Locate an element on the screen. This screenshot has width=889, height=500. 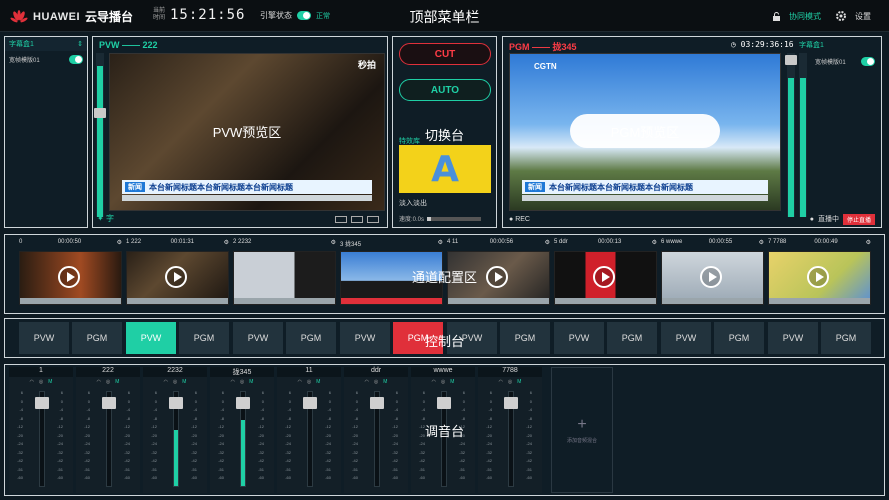
layout-split-icon is located at coordinates (373, 219).